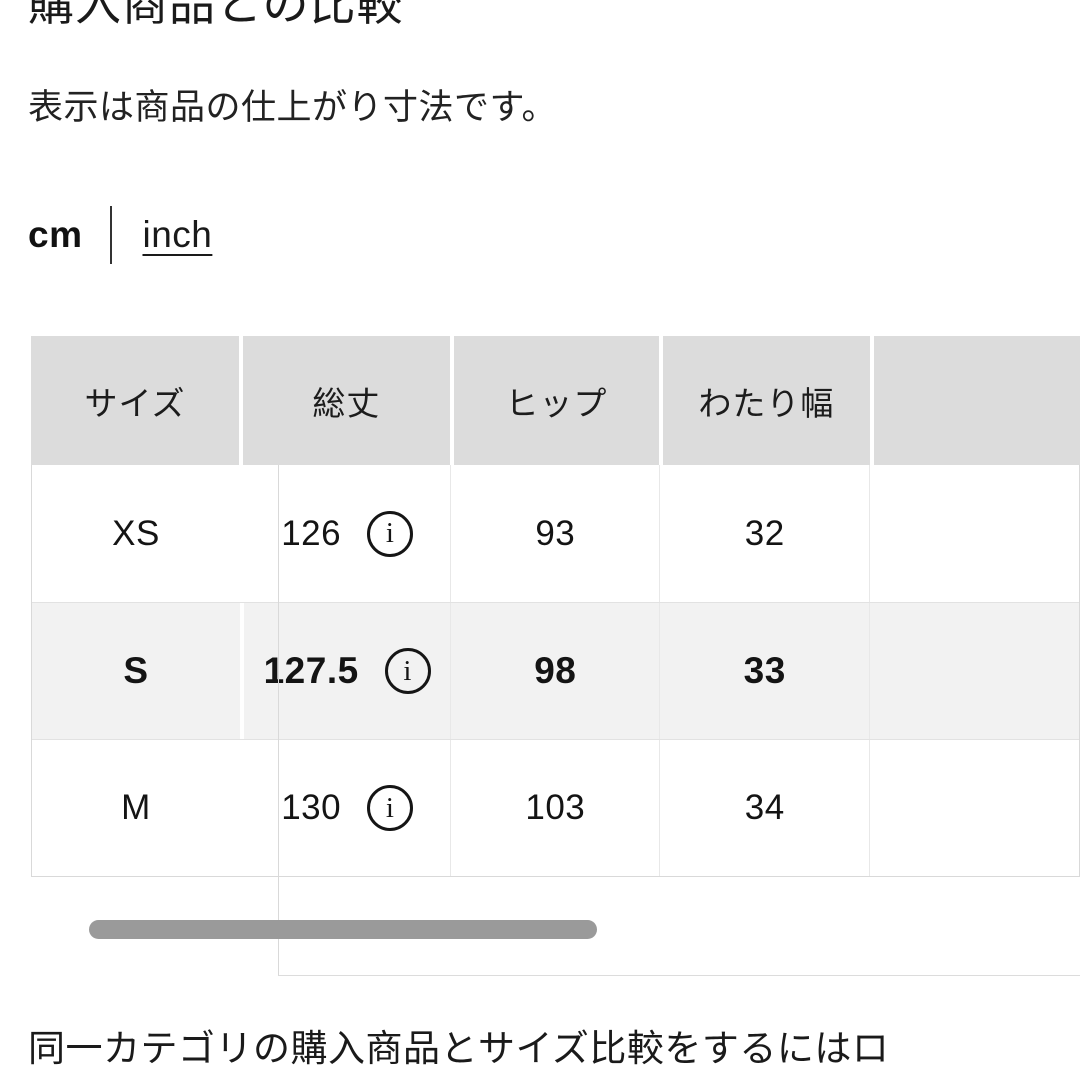  I want to click on unit-option-inch: inch, so click(162, 235).